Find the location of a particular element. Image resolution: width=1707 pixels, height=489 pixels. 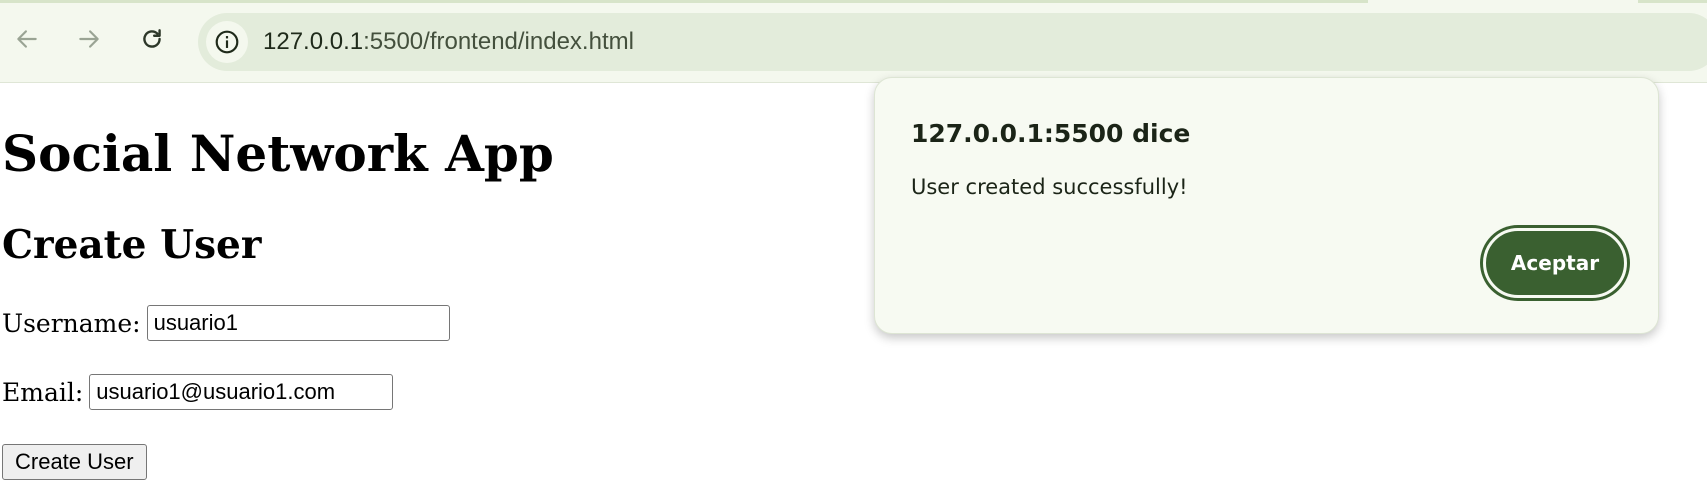

reload-button is located at coordinates (152, 39).